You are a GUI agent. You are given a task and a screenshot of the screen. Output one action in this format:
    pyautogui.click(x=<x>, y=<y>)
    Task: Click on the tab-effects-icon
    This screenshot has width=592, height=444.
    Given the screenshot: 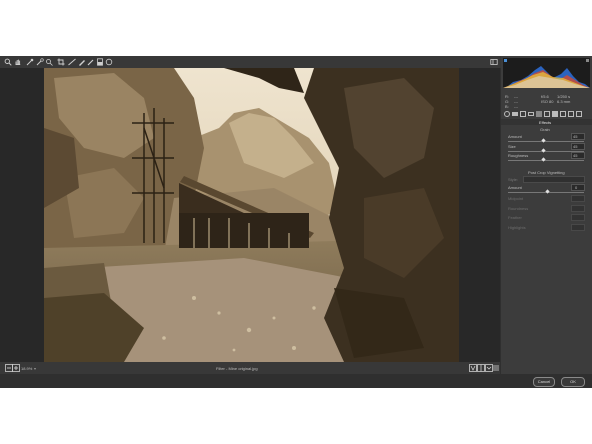 What is the action you would take?
    pyautogui.click(x=555, y=114)
    